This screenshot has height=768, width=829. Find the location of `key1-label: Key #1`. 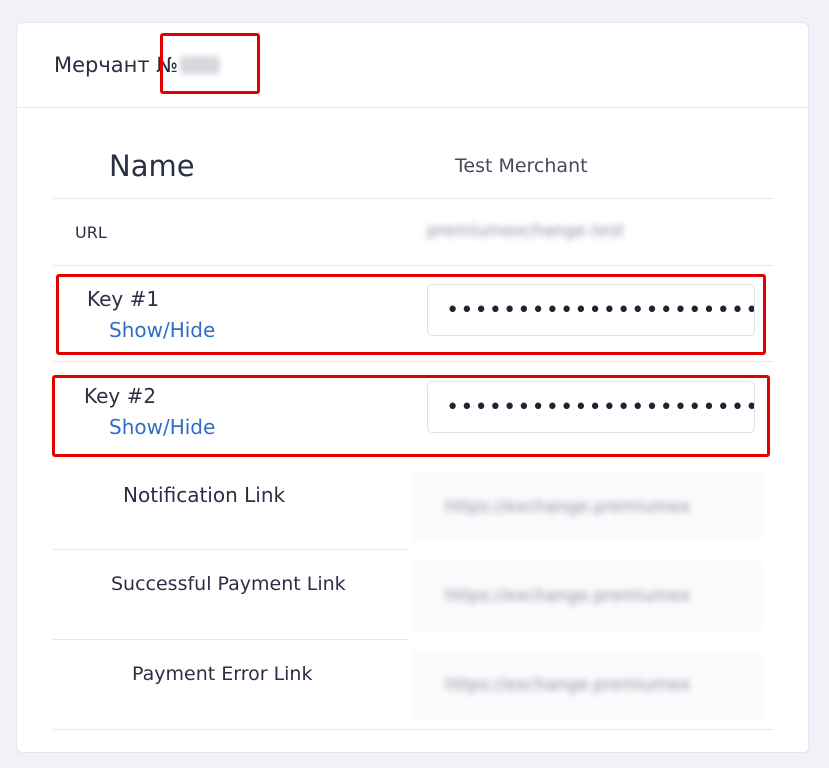

key1-label: Key #1 is located at coordinates (123, 299).